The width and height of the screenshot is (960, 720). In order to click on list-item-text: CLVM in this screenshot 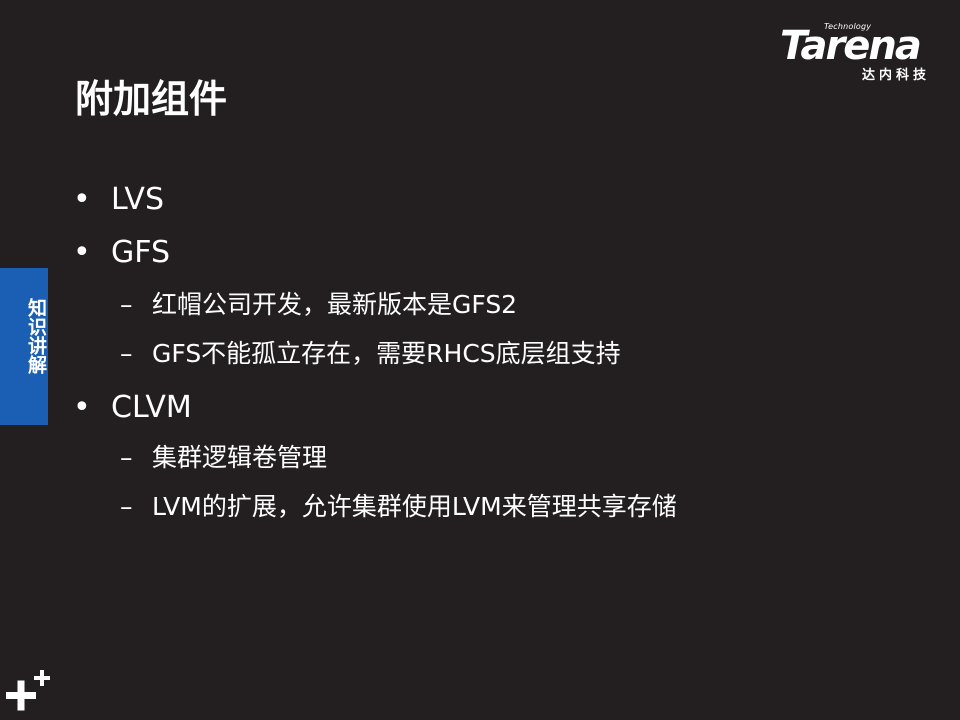, I will do `click(151, 407)`.